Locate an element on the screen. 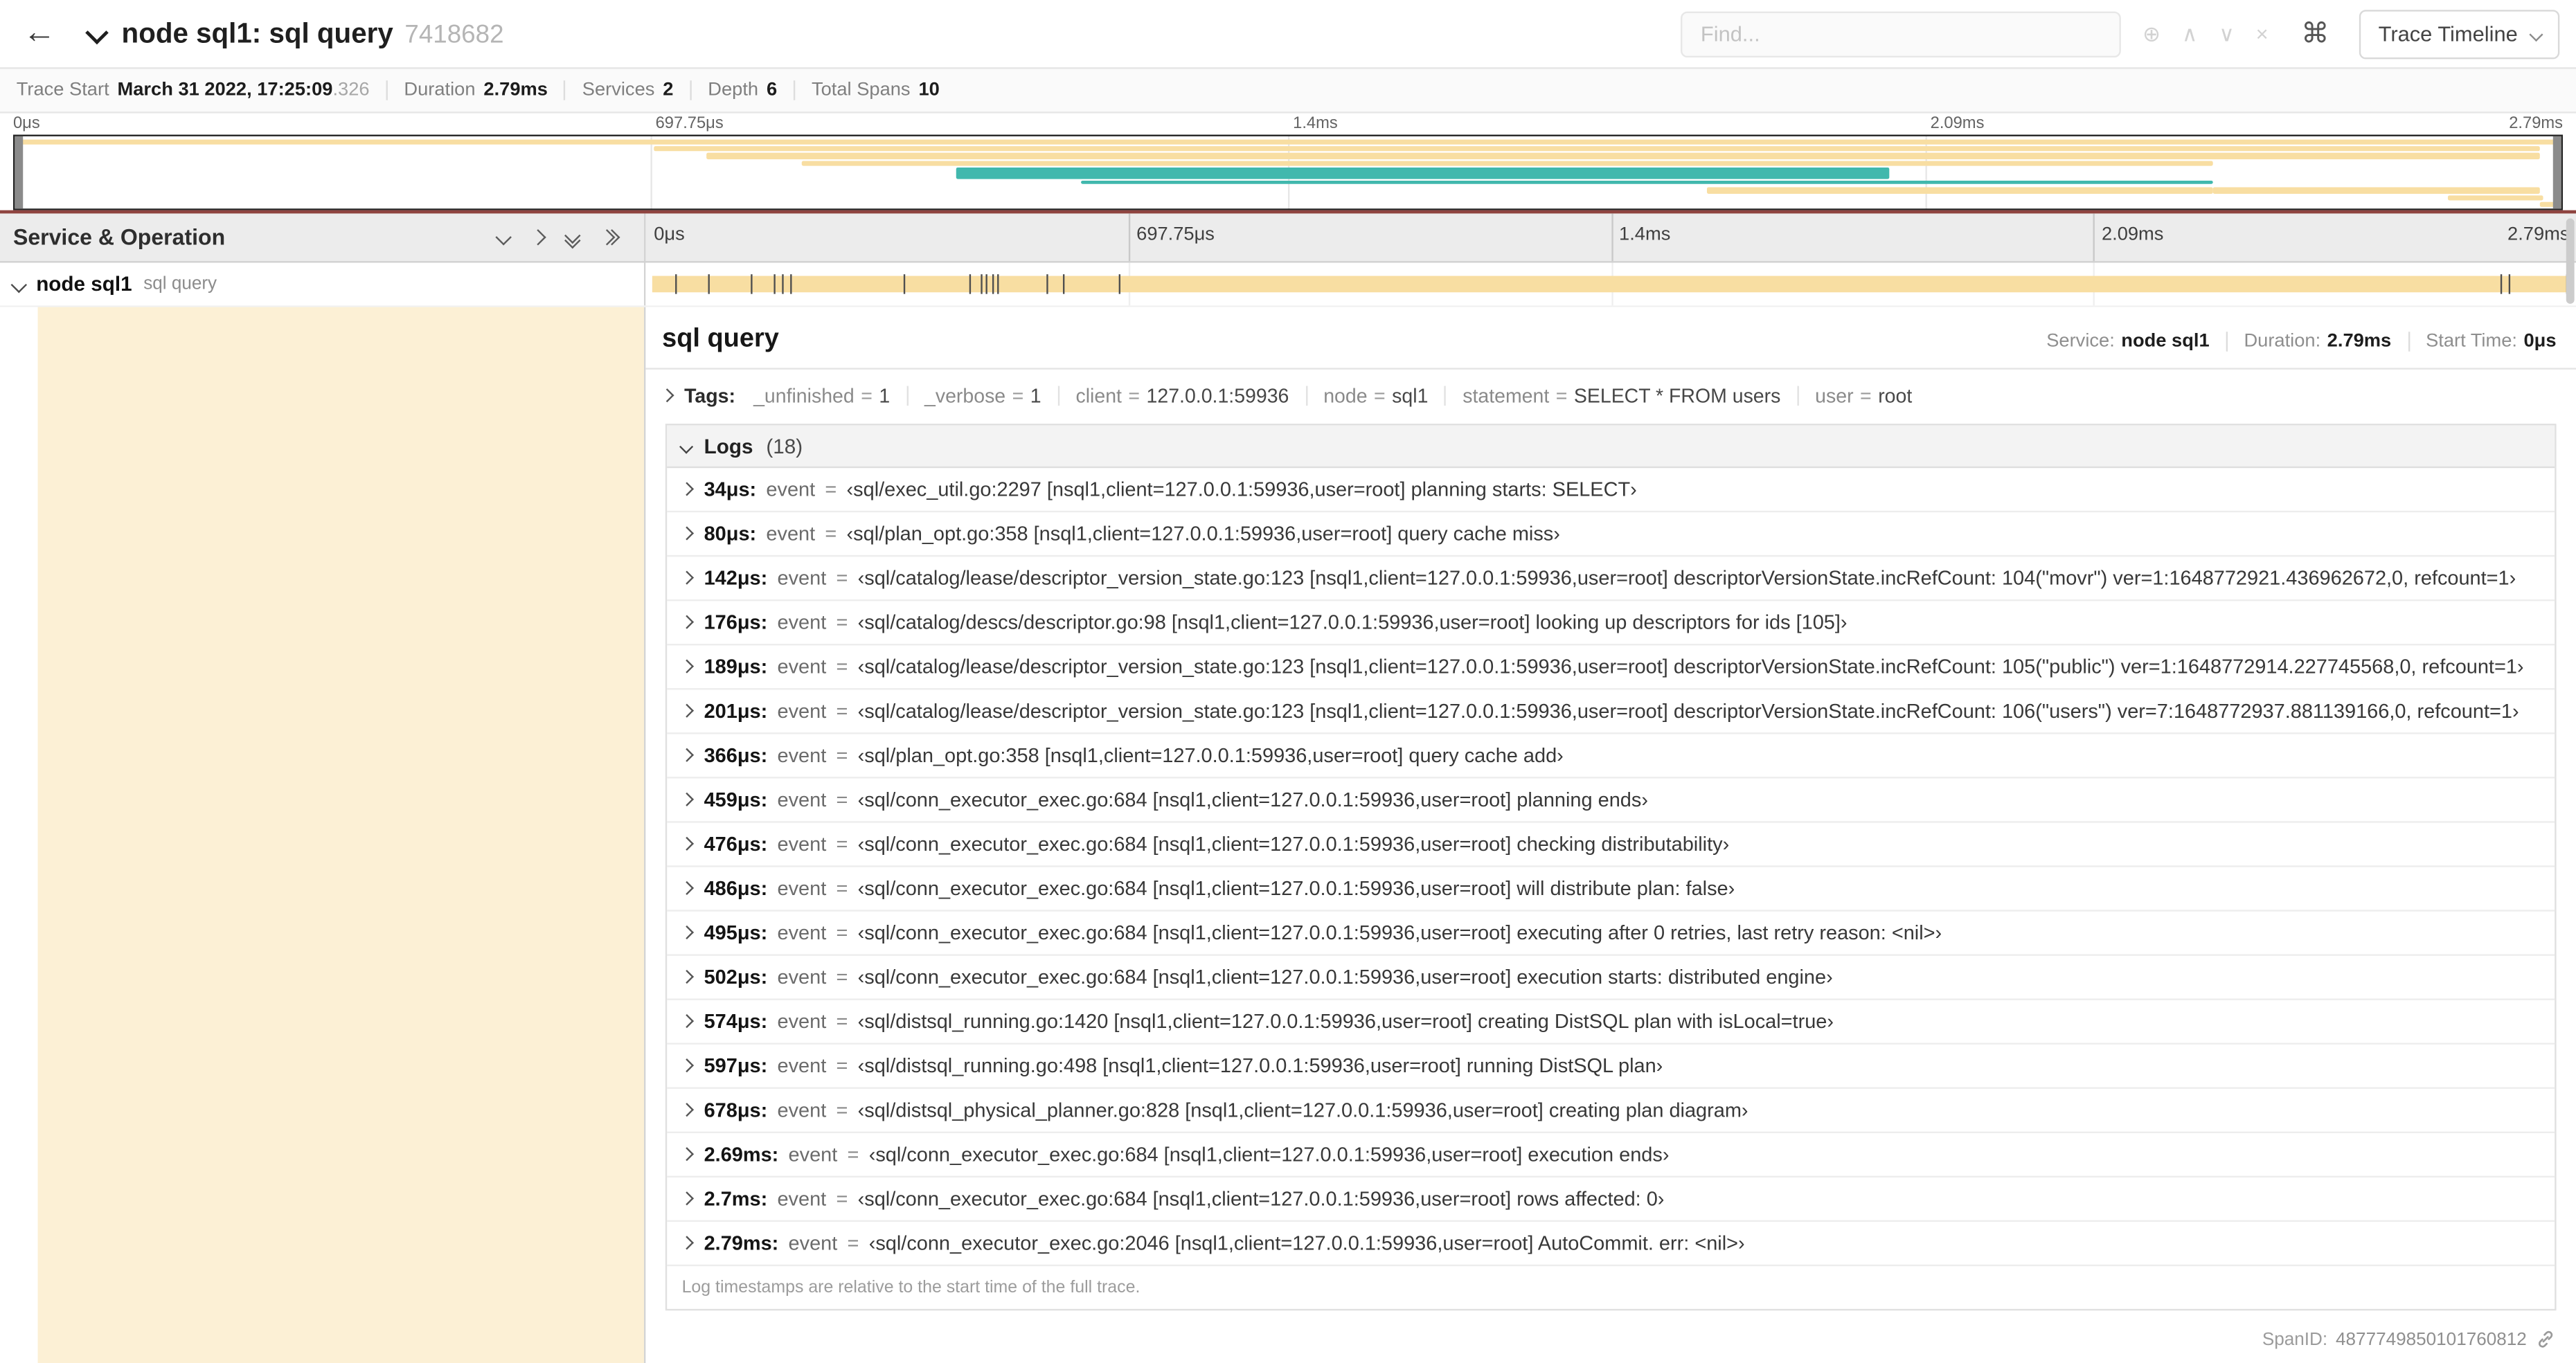  expand-one-icon is located at coordinates (538, 237).